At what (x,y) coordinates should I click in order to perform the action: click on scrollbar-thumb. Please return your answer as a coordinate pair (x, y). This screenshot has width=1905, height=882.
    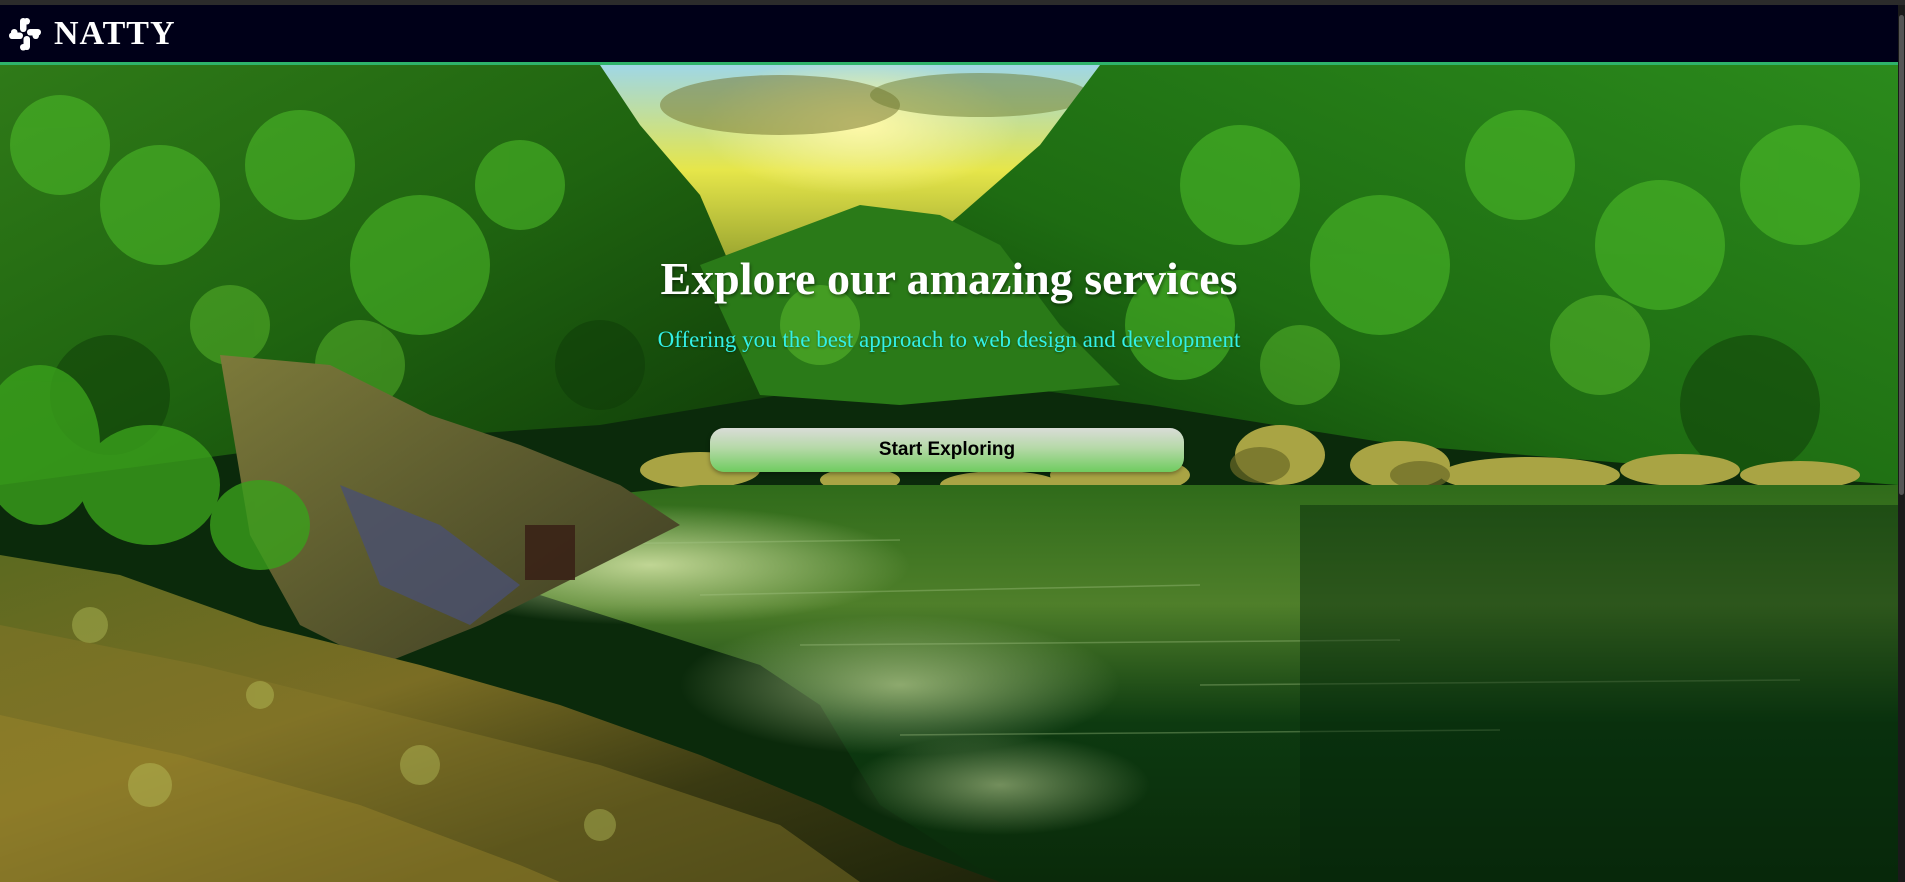
    Looking at the image, I should click on (1901, 255).